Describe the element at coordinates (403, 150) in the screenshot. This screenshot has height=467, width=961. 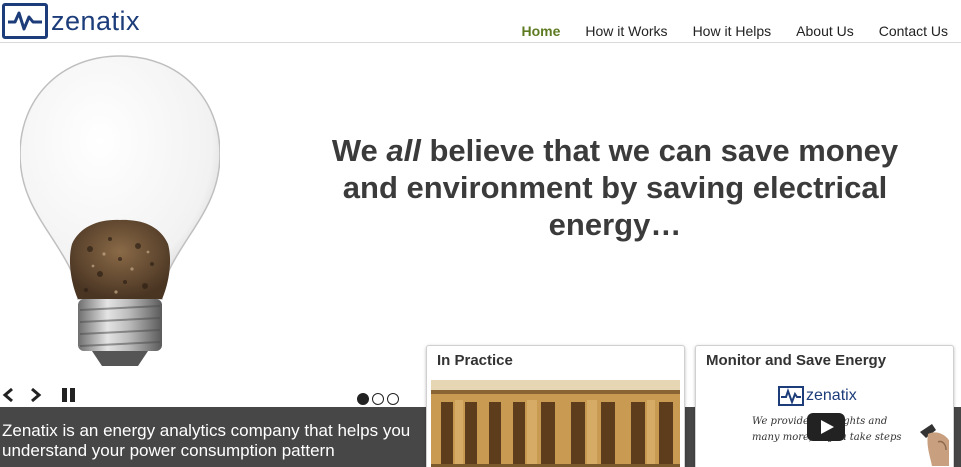
I see `headline-emphasis: all` at that location.